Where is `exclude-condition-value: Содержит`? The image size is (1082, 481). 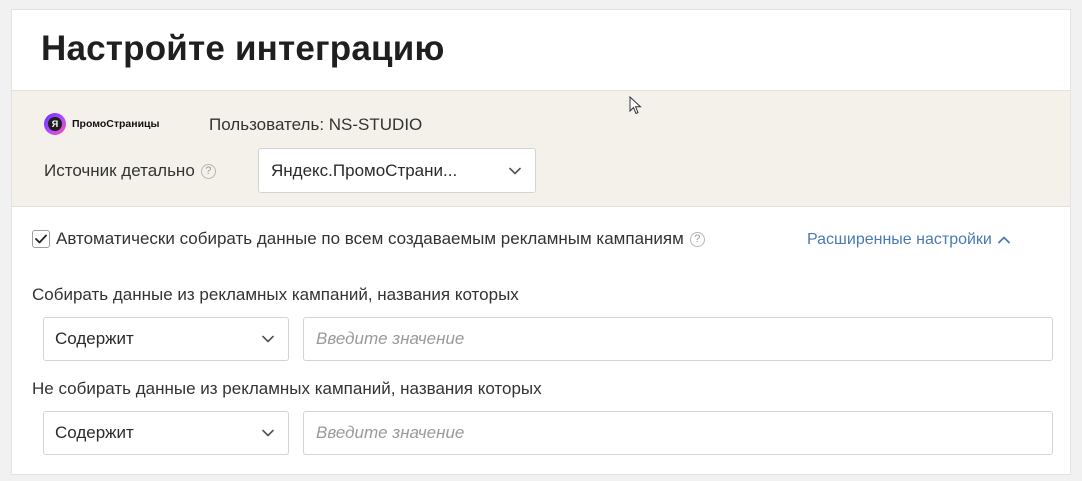
exclude-condition-value: Содержит is located at coordinates (94, 432).